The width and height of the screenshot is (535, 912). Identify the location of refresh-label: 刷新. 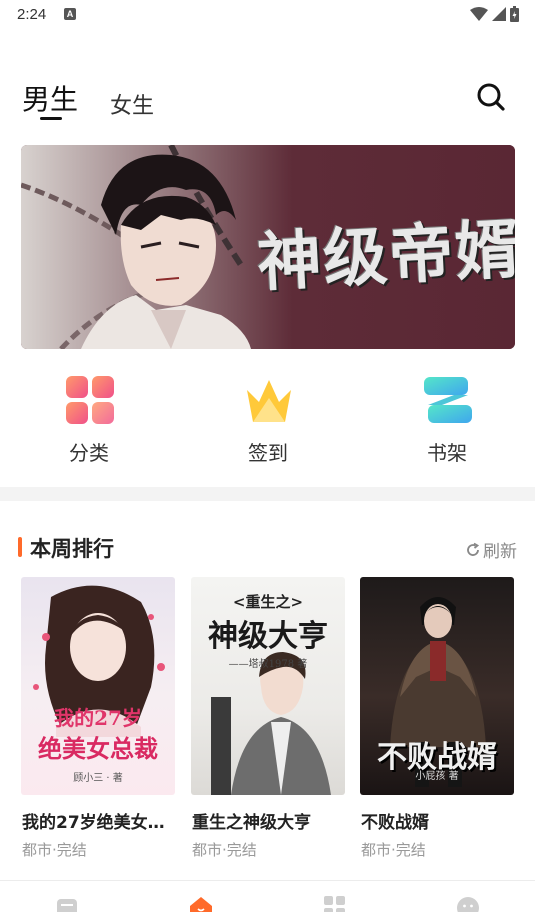
(500, 552).